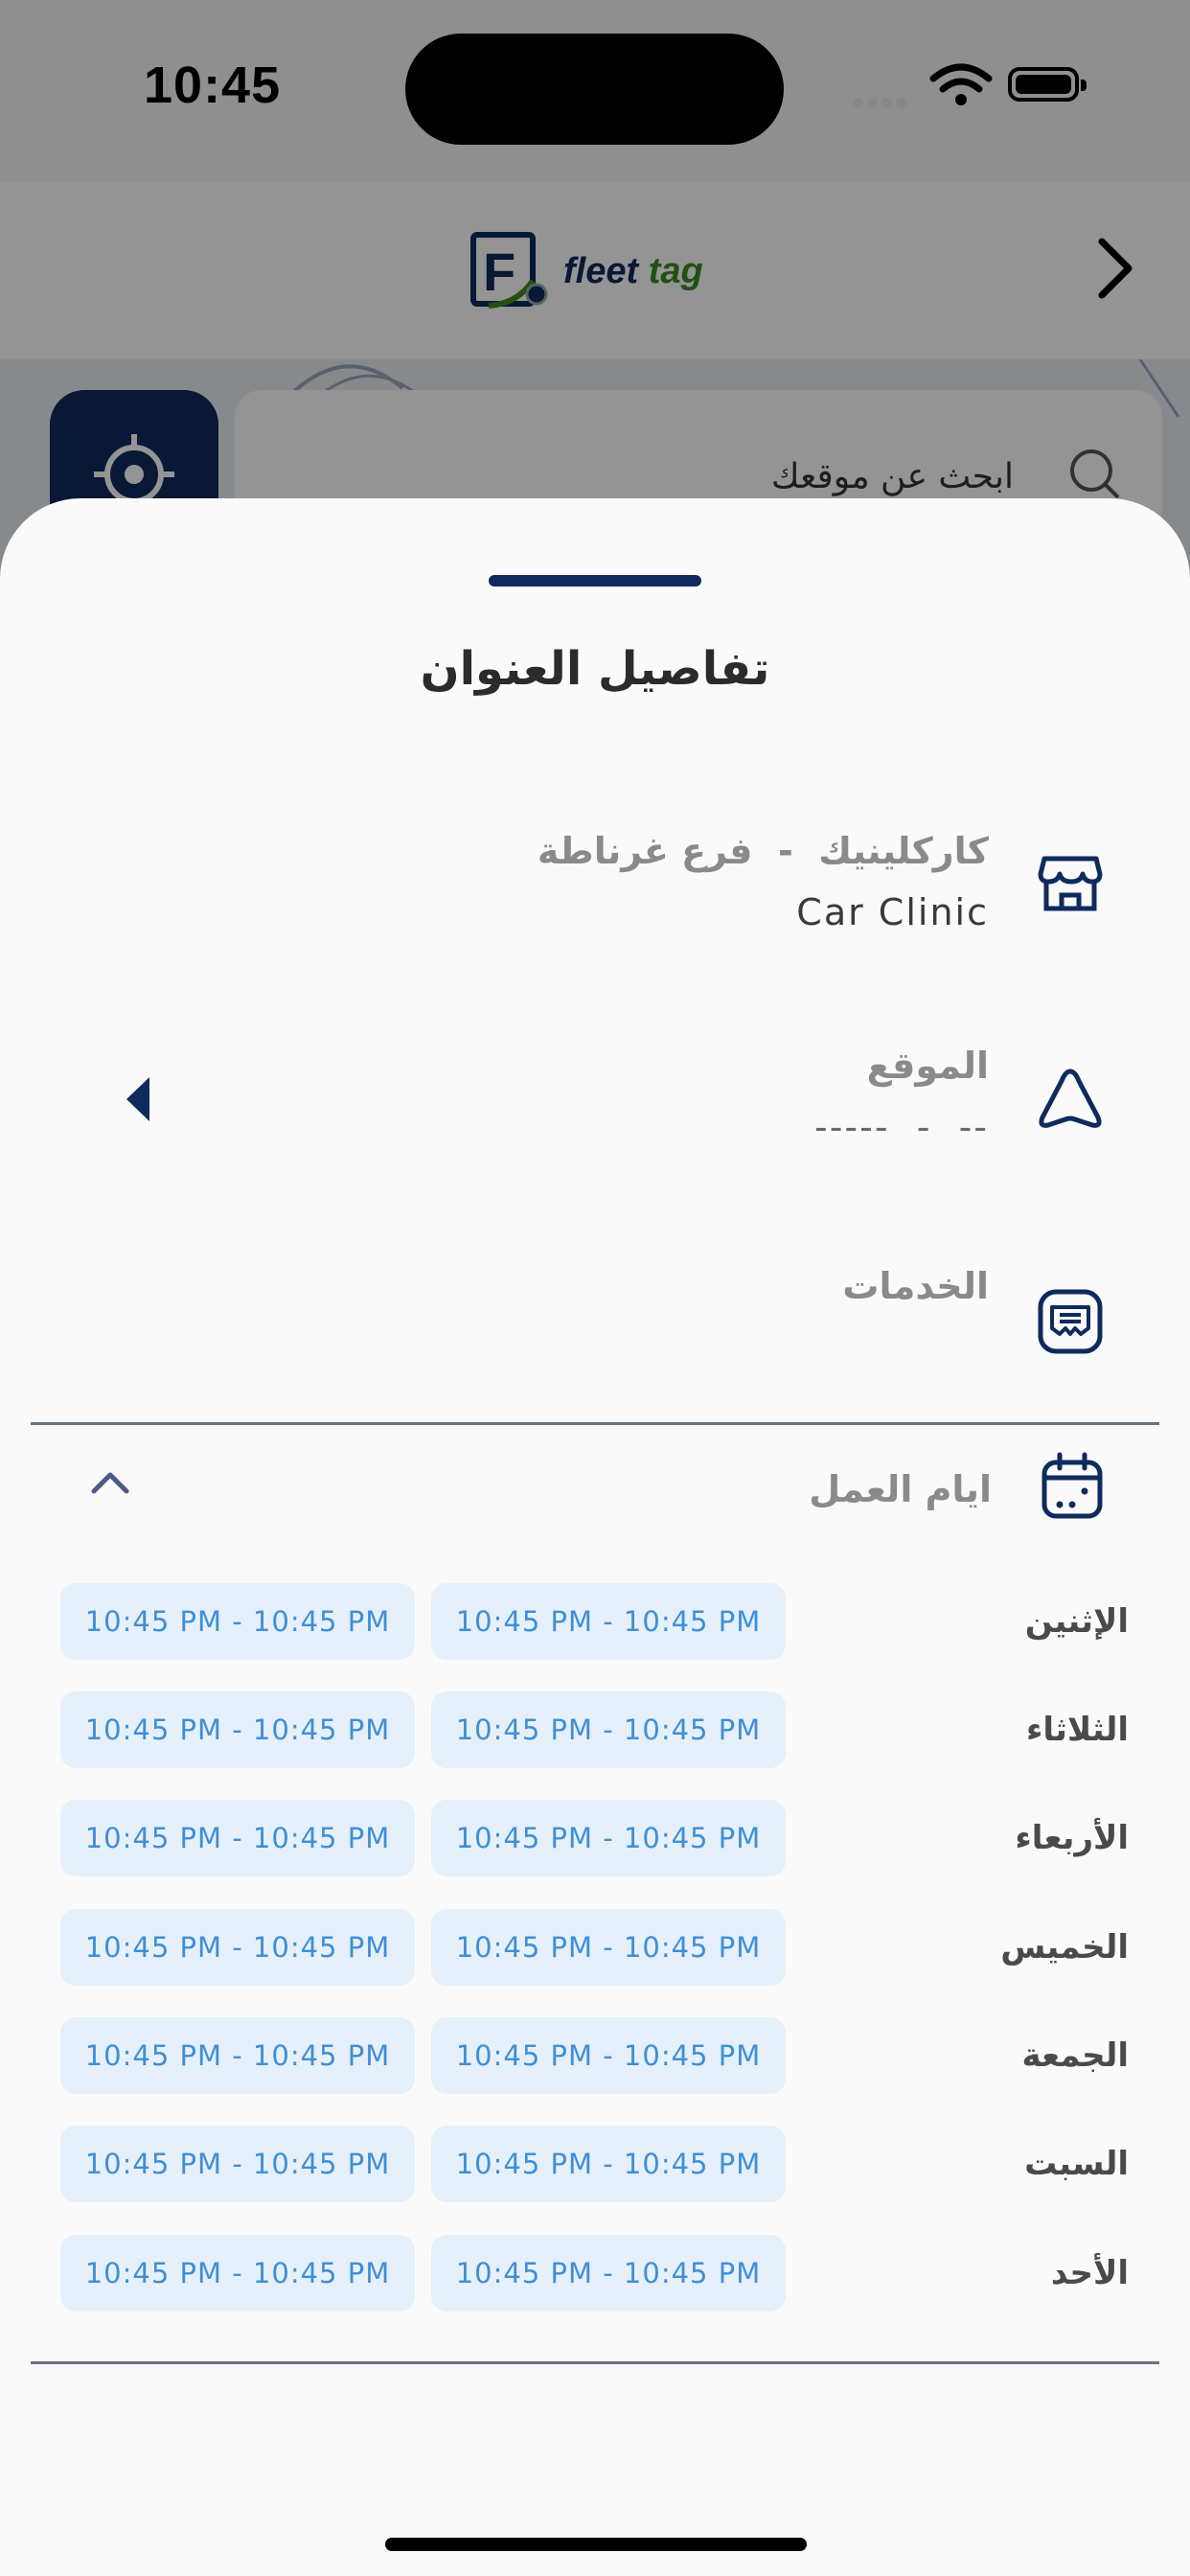  What do you see at coordinates (213, 85) in the screenshot?
I see `status-time: 10:45` at bounding box center [213, 85].